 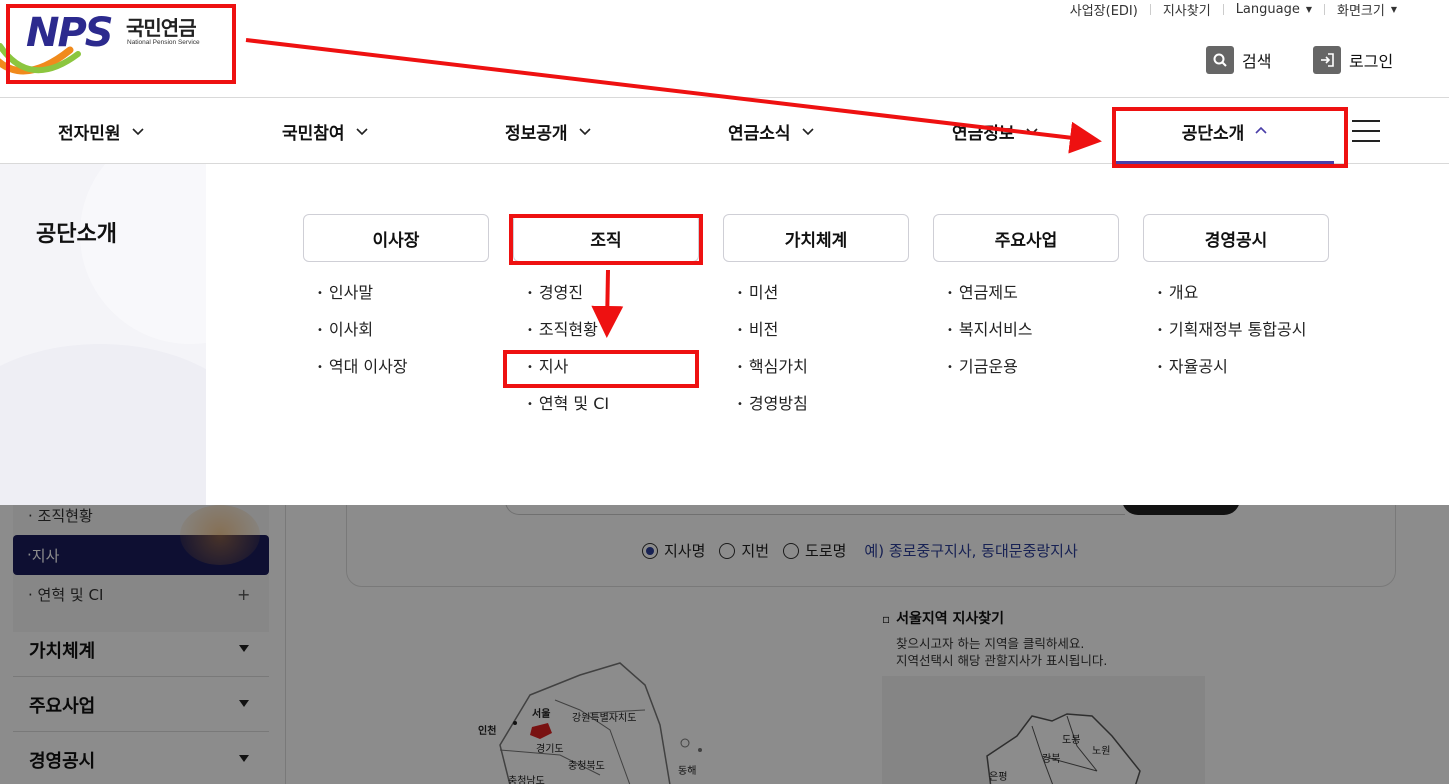 I want to click on sidebar-subitem: · 조직현황, so click(x=60, y=515).